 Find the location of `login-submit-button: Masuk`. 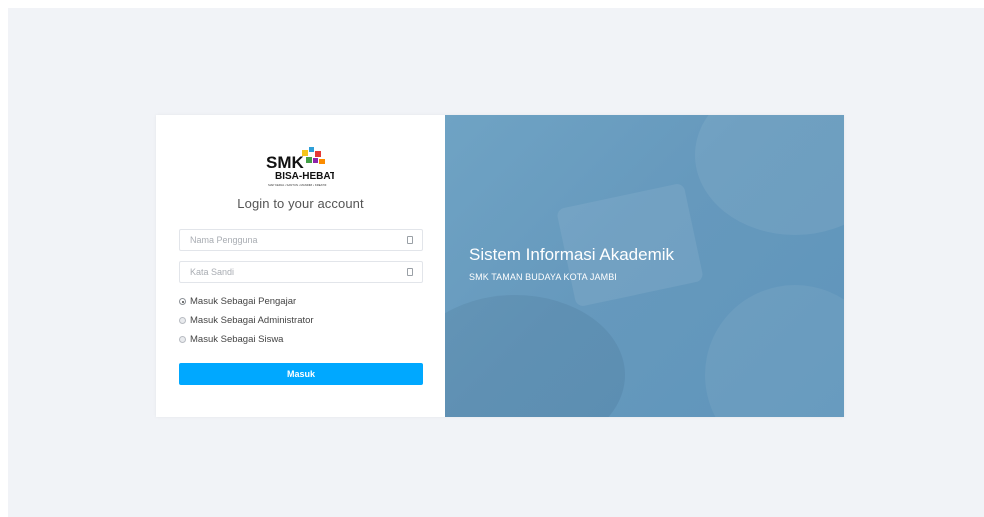

login-submit-button: Masuk is located at coordinates (301, 374).